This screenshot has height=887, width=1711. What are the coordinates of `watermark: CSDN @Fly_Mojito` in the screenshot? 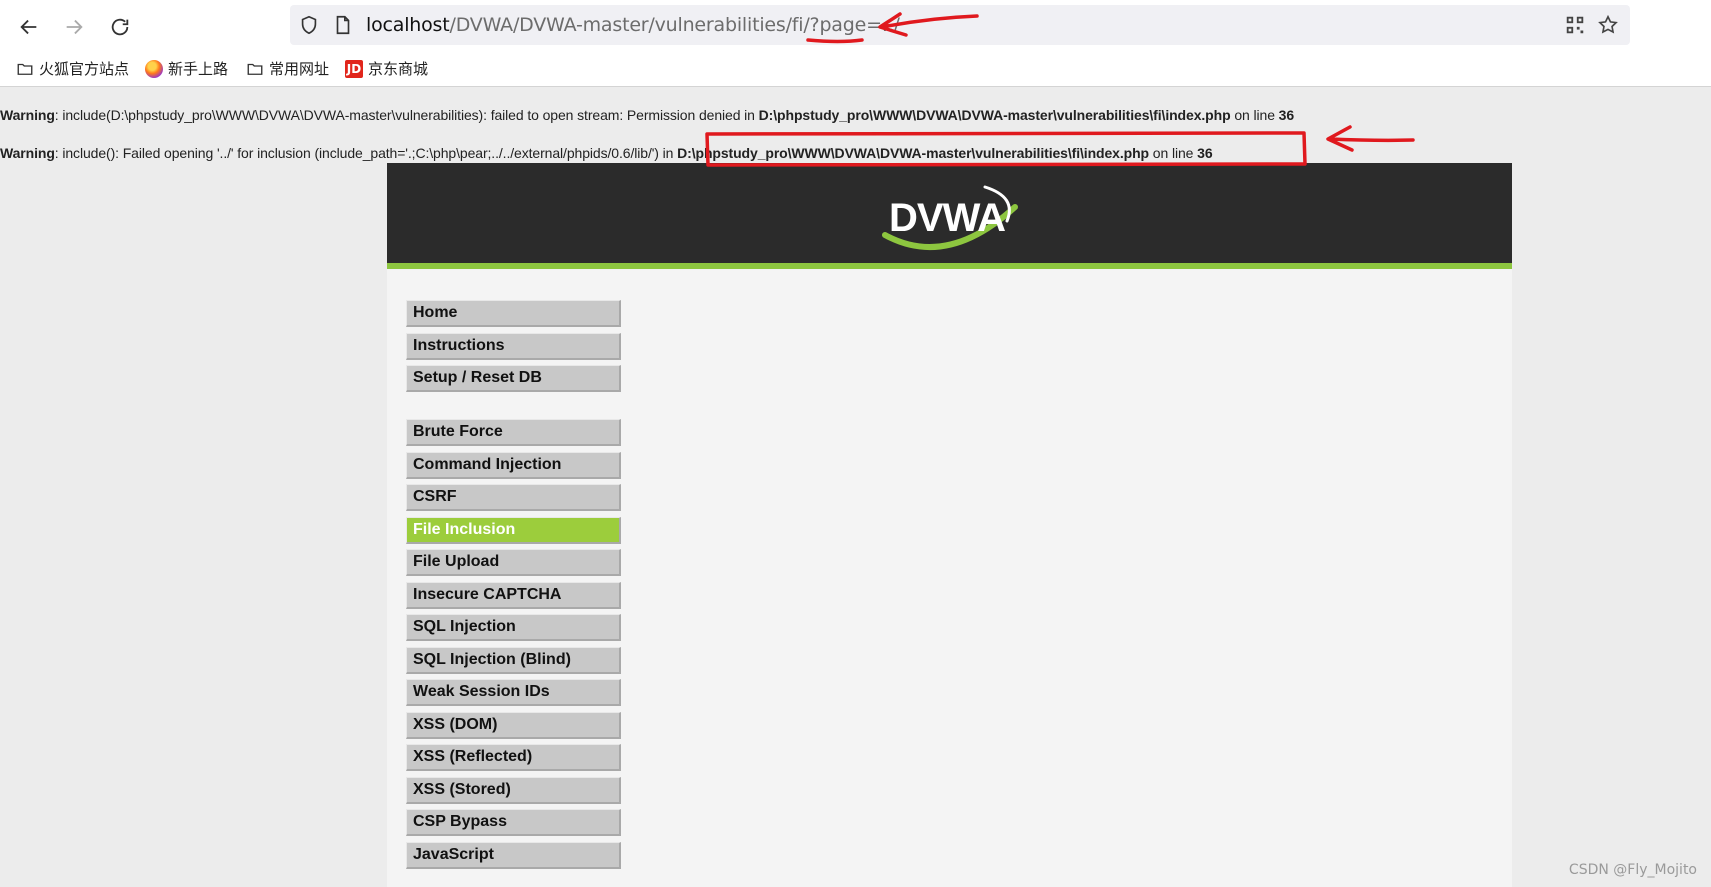 It's located at (1632, 870).